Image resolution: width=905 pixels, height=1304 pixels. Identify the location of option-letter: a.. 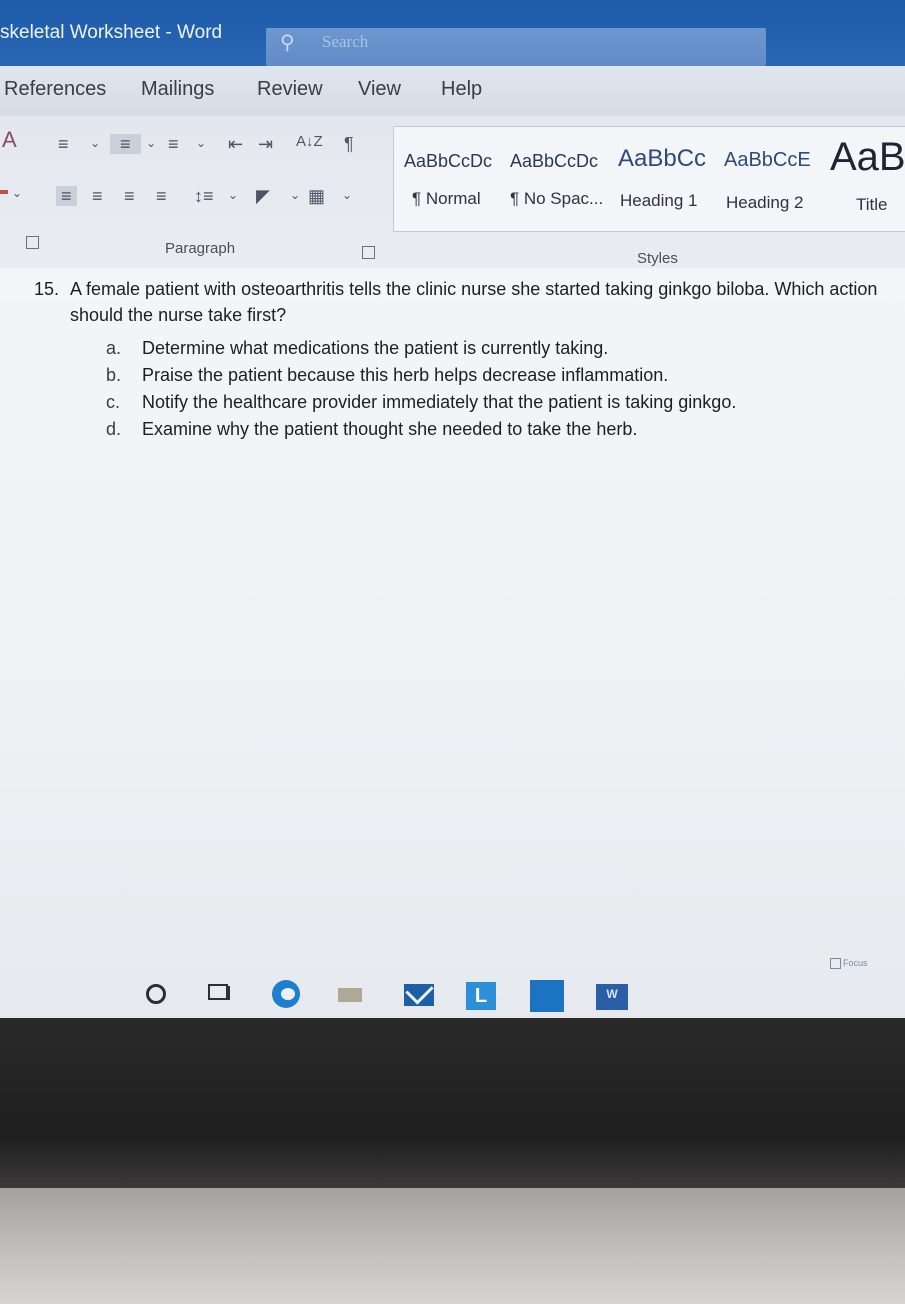
(114, 348).